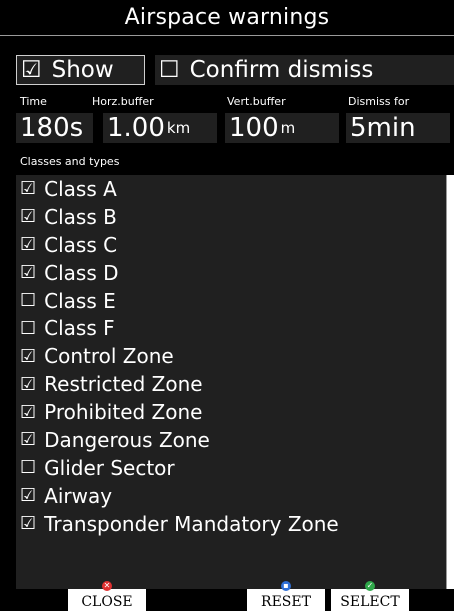  What do you see at coordinates (370, 602) in the screenshot?
I see `select-label: SELECT` at bounding box center [370, 602].